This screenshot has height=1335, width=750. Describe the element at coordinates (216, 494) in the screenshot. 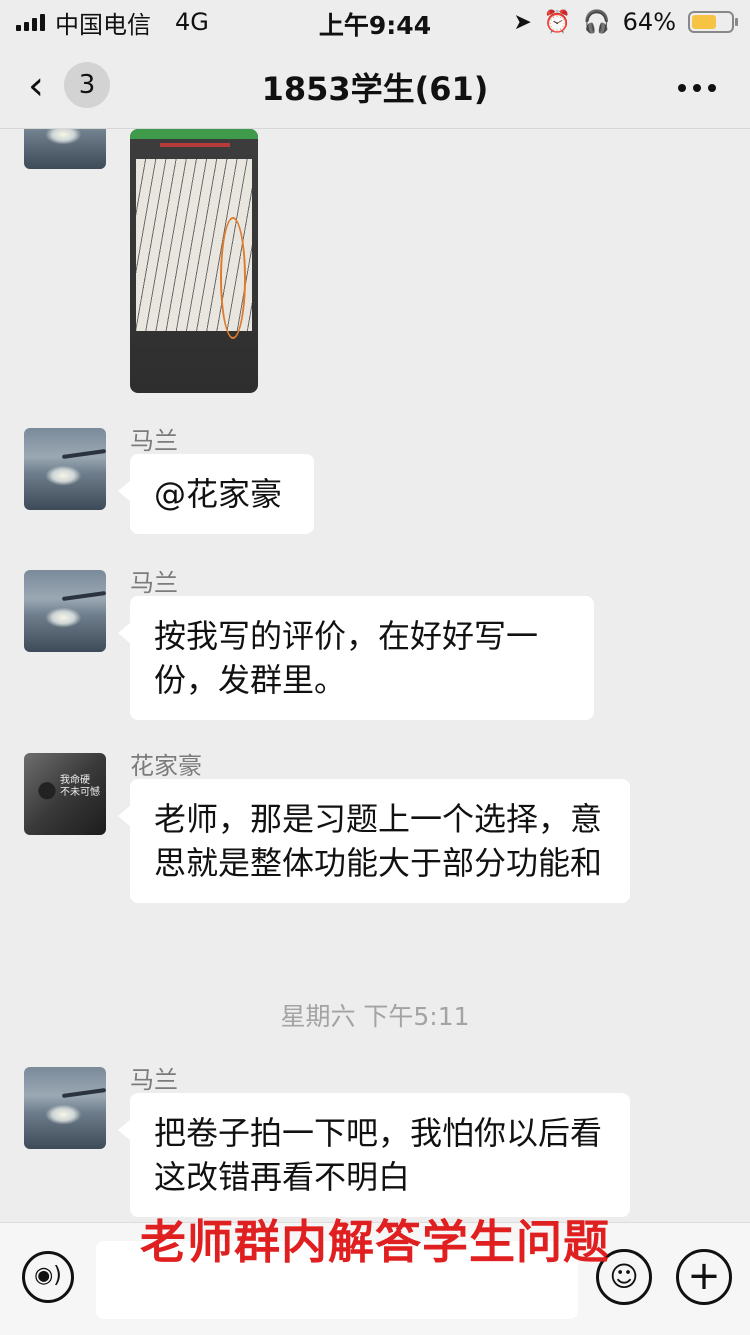

I see `message-bubble: @花家豪` at that location.